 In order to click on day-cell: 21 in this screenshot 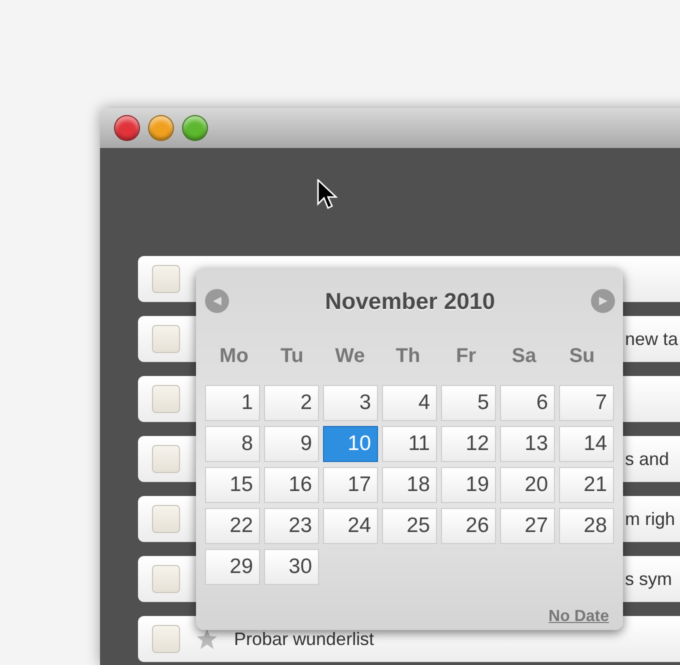, I will do `click(586, 484)`.